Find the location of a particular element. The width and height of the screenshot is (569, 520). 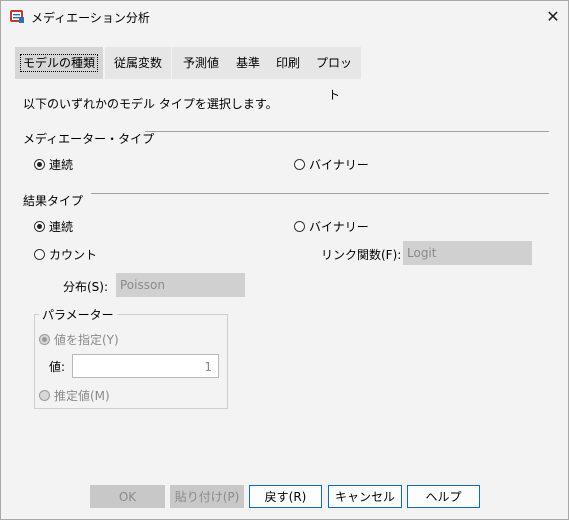

link-function-field: Logit is located at coordinates (467, 253).